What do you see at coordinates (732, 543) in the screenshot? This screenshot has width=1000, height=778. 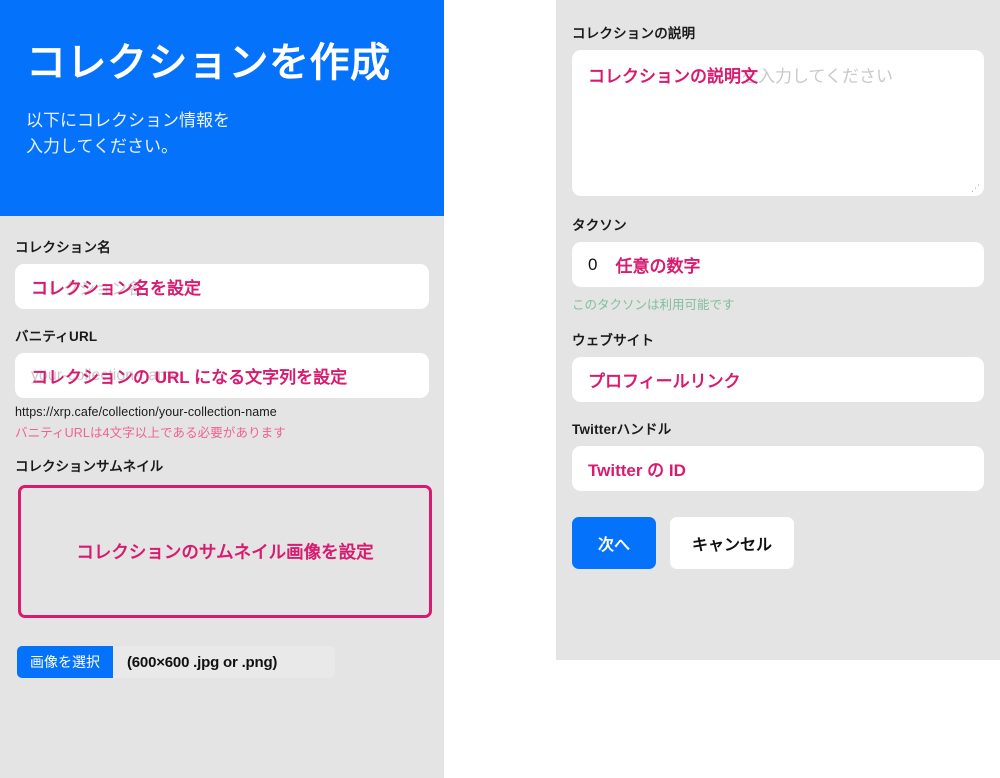 I see `cancel-button: キャンセル` at bounding box center [732, 543].